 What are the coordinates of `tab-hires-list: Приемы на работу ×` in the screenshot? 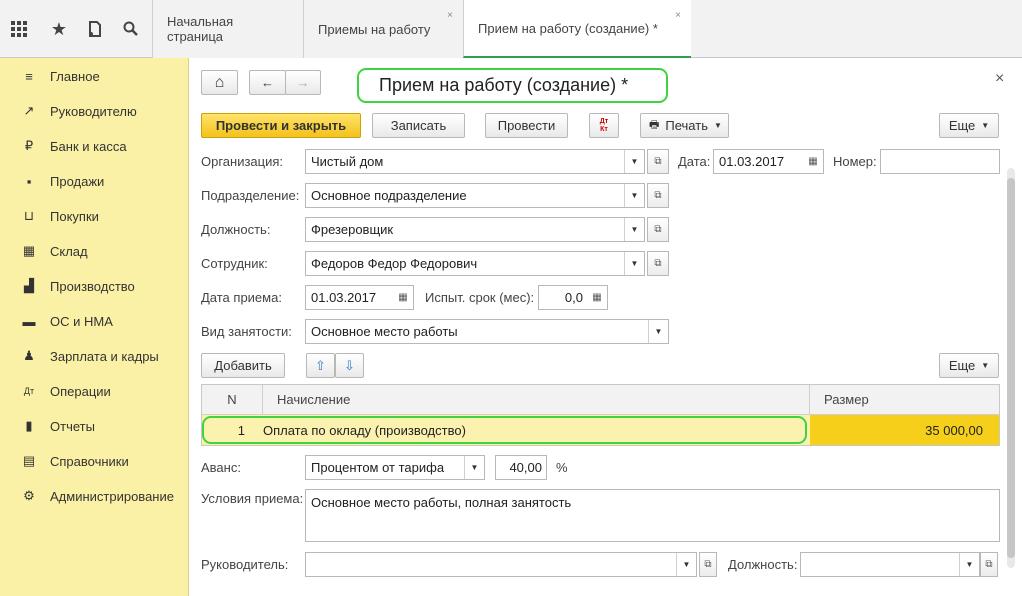 It's located at (383, 29).